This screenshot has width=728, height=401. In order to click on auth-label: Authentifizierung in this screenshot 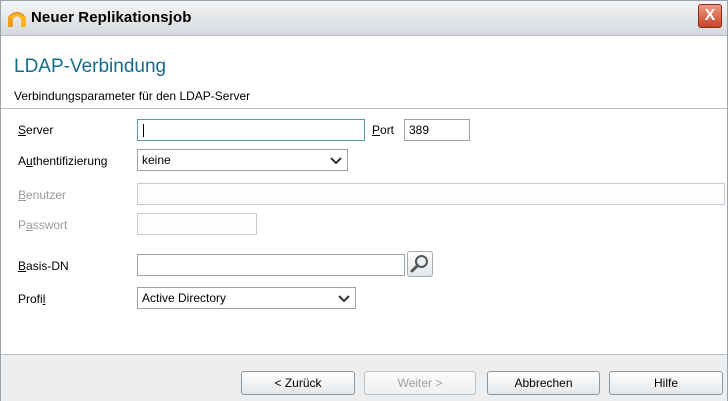, I will do `click(63, 161)`.